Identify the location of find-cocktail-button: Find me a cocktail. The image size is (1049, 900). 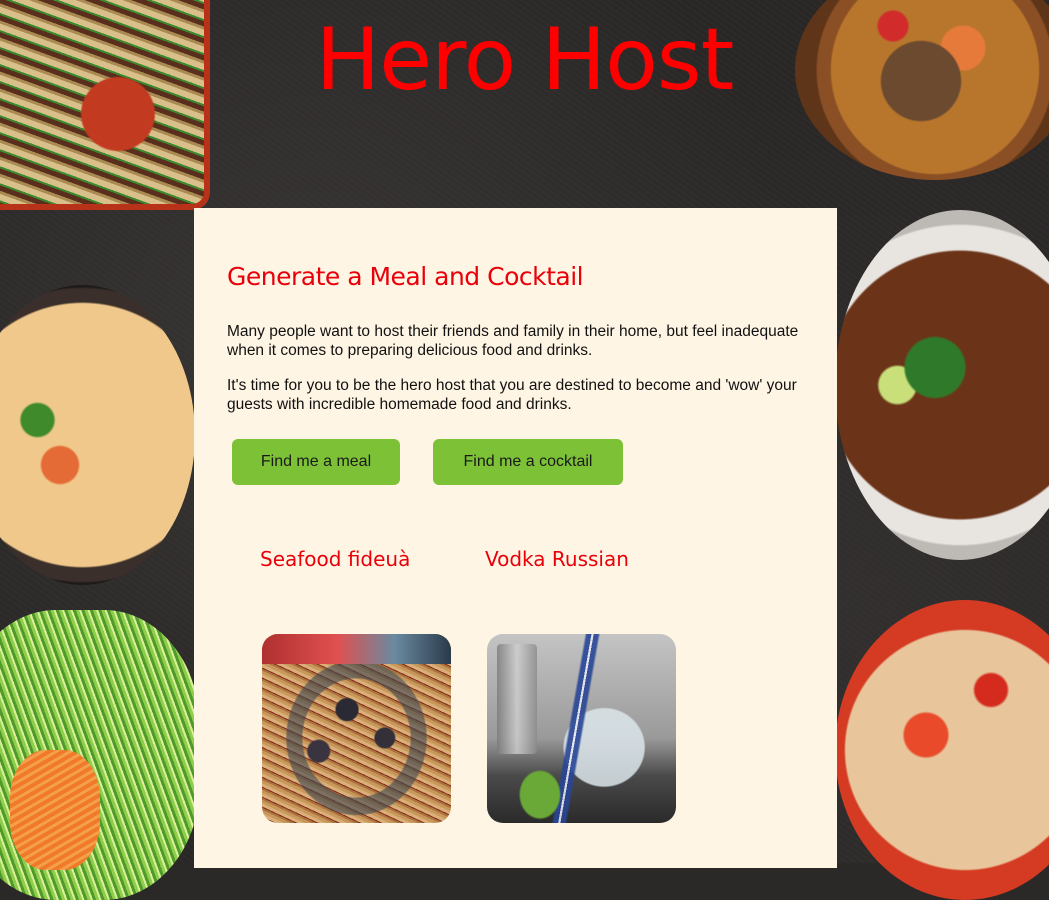
(528, 462).